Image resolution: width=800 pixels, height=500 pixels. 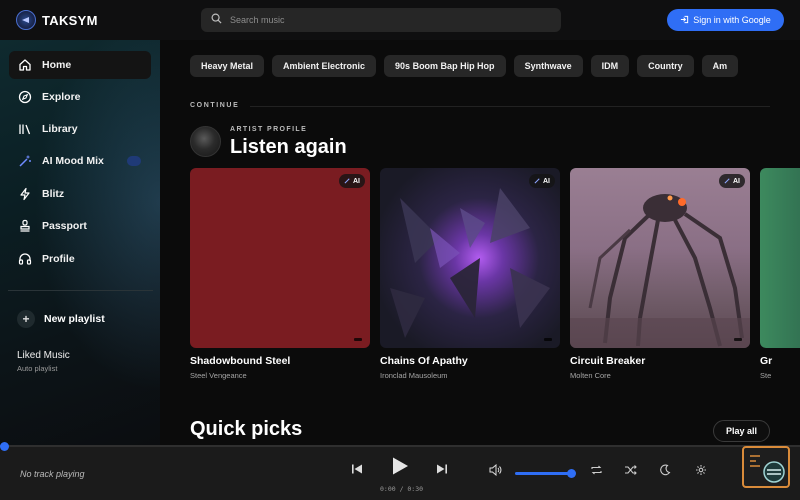 I want to click on play-all-button: Play all, so click(x=741, y=431).